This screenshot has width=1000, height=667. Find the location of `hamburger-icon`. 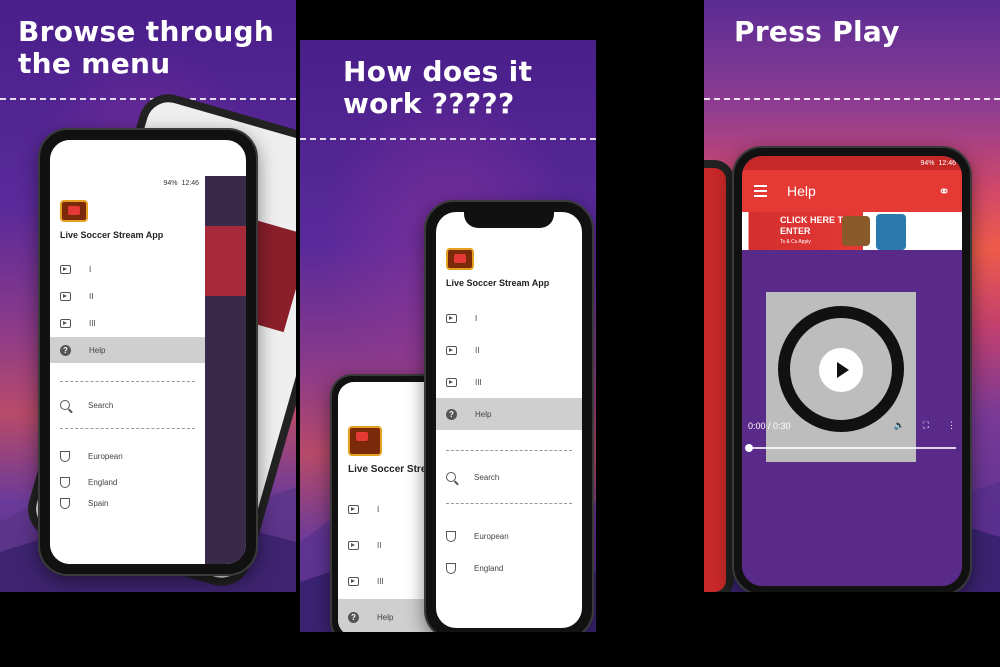

hamburger-icon is located at coordinates (760, 191).